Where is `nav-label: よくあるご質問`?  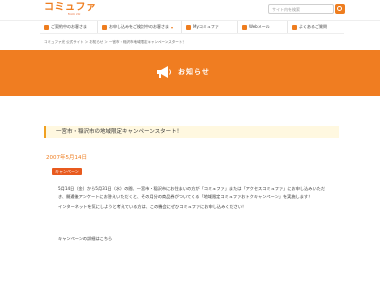
nav-label: よくあるご質問 is located at coordinates (313, 26).